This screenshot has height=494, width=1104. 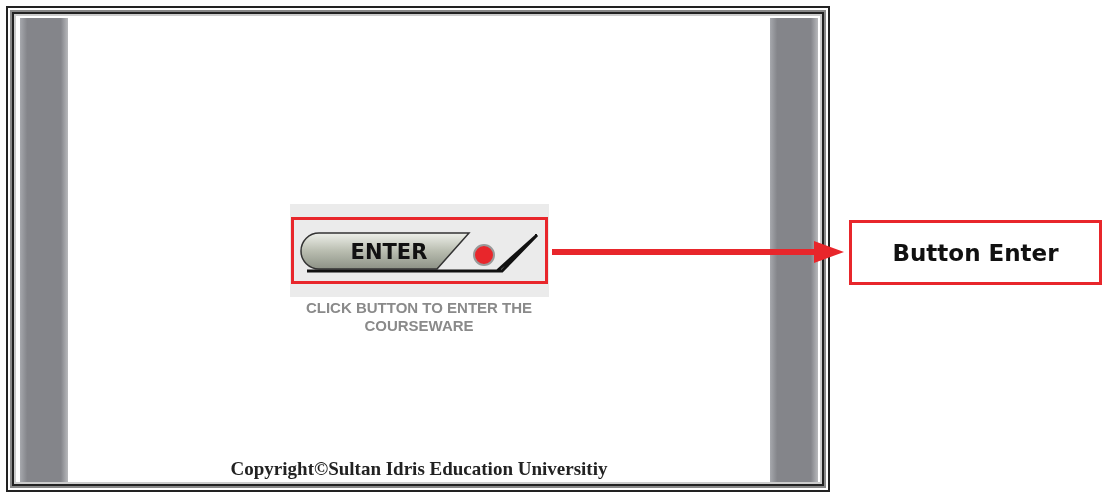 What do you see at coordinates (419, 317) in the screenshot?
I see `instruction-text: CLICK BUTTON TO ENTER THE COURSEWARE` at bounding box center [419, 317].